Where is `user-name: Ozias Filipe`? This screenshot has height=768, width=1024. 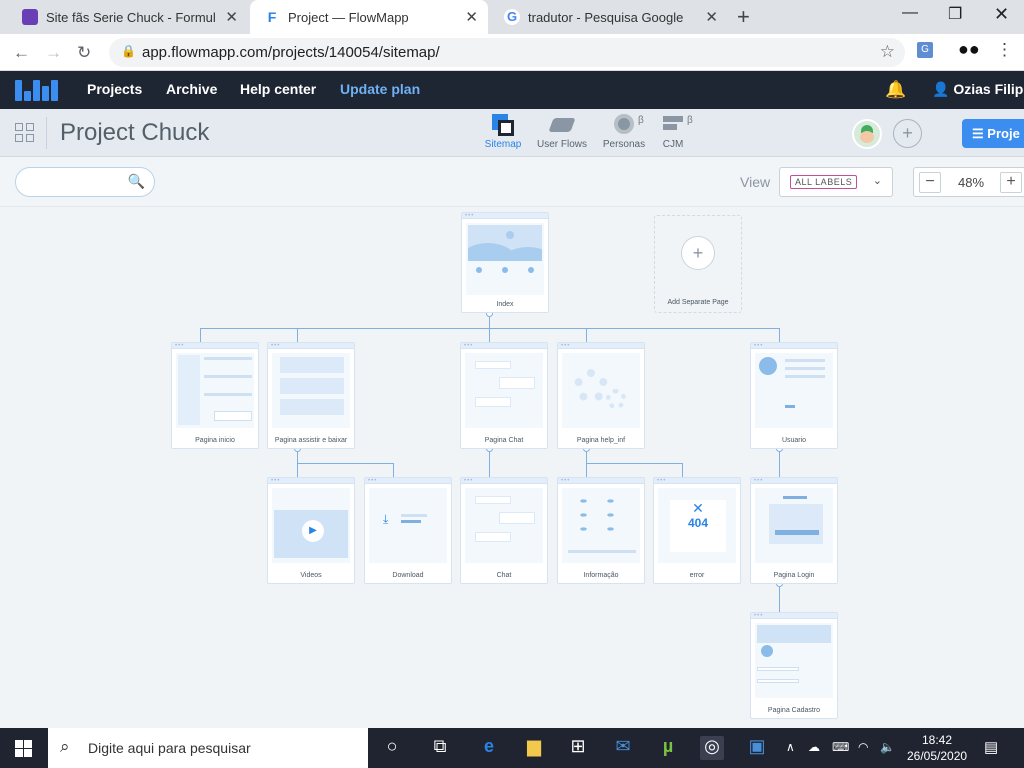 user-name: Ozias Filipe is located at coordinates (988, 89).